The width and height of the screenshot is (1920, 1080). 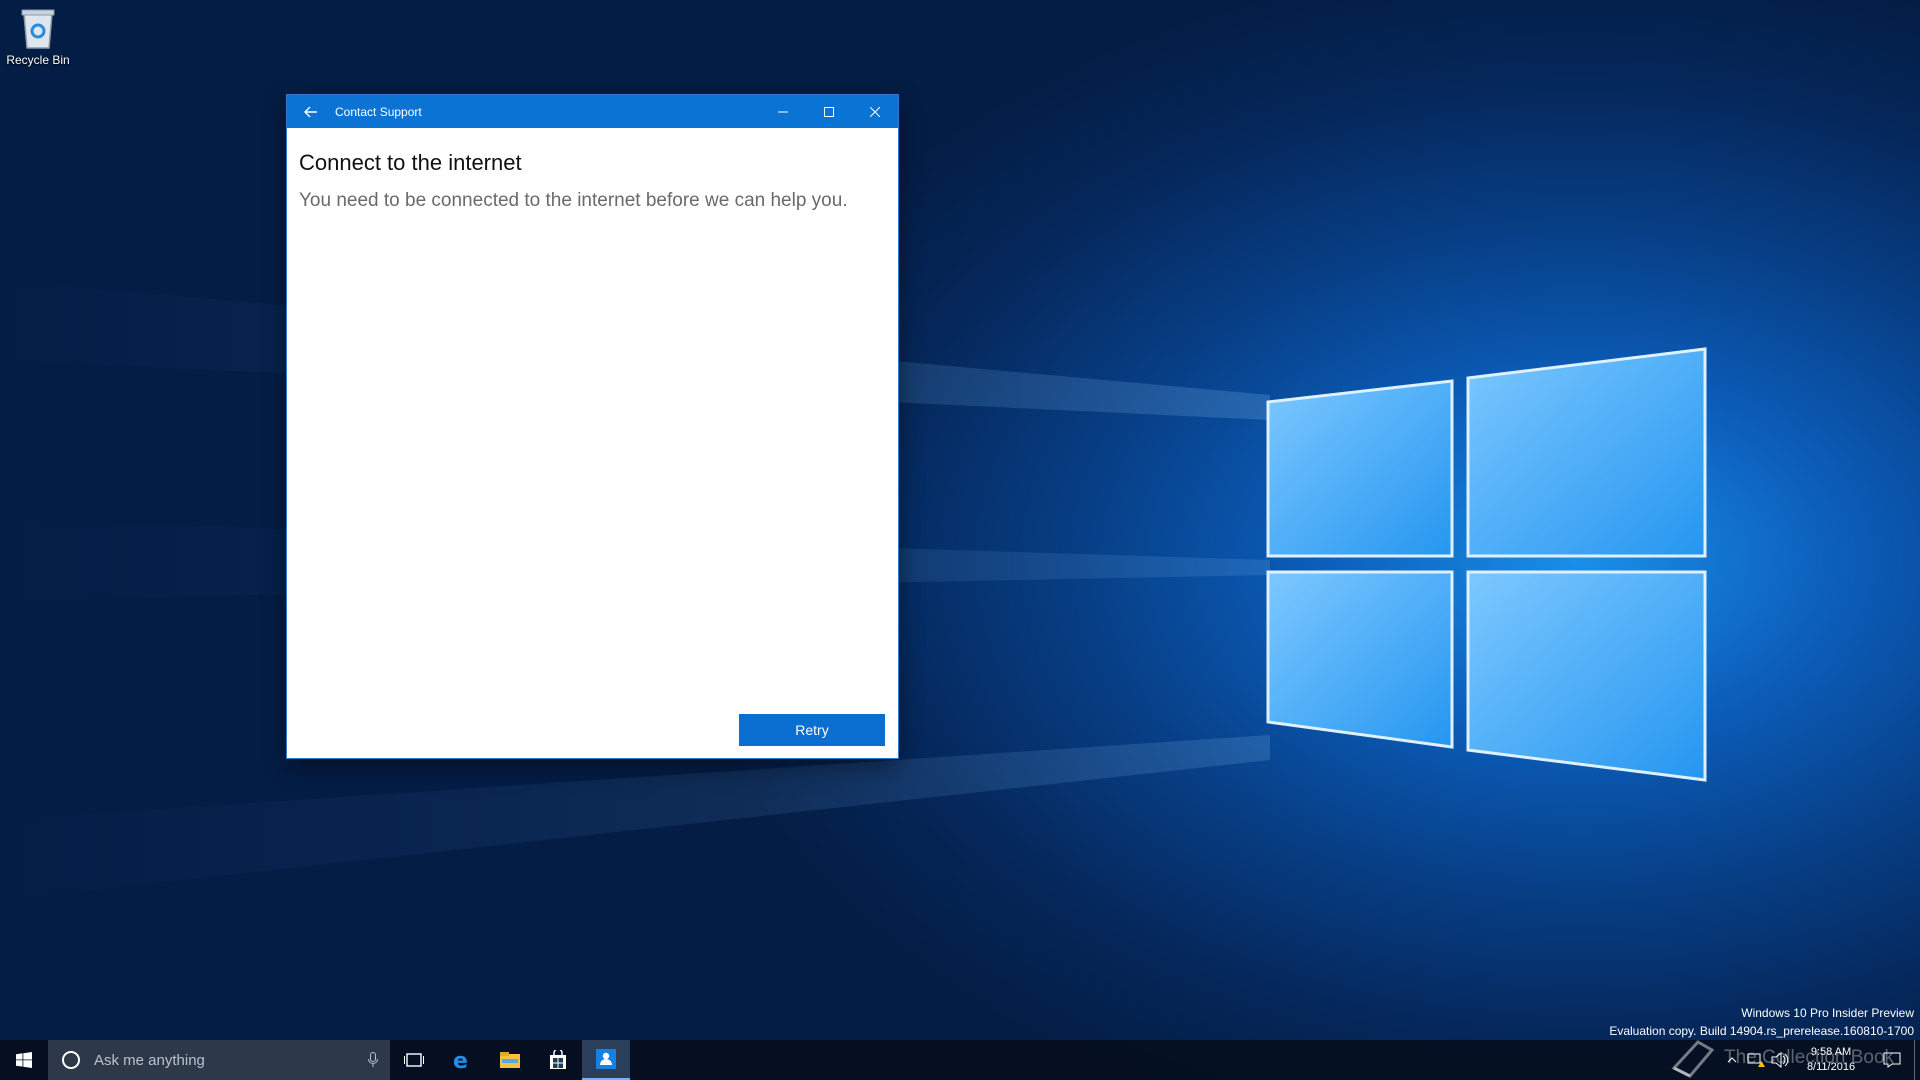 I want to click on file-explorer-button, so click(x=510, y=1060).